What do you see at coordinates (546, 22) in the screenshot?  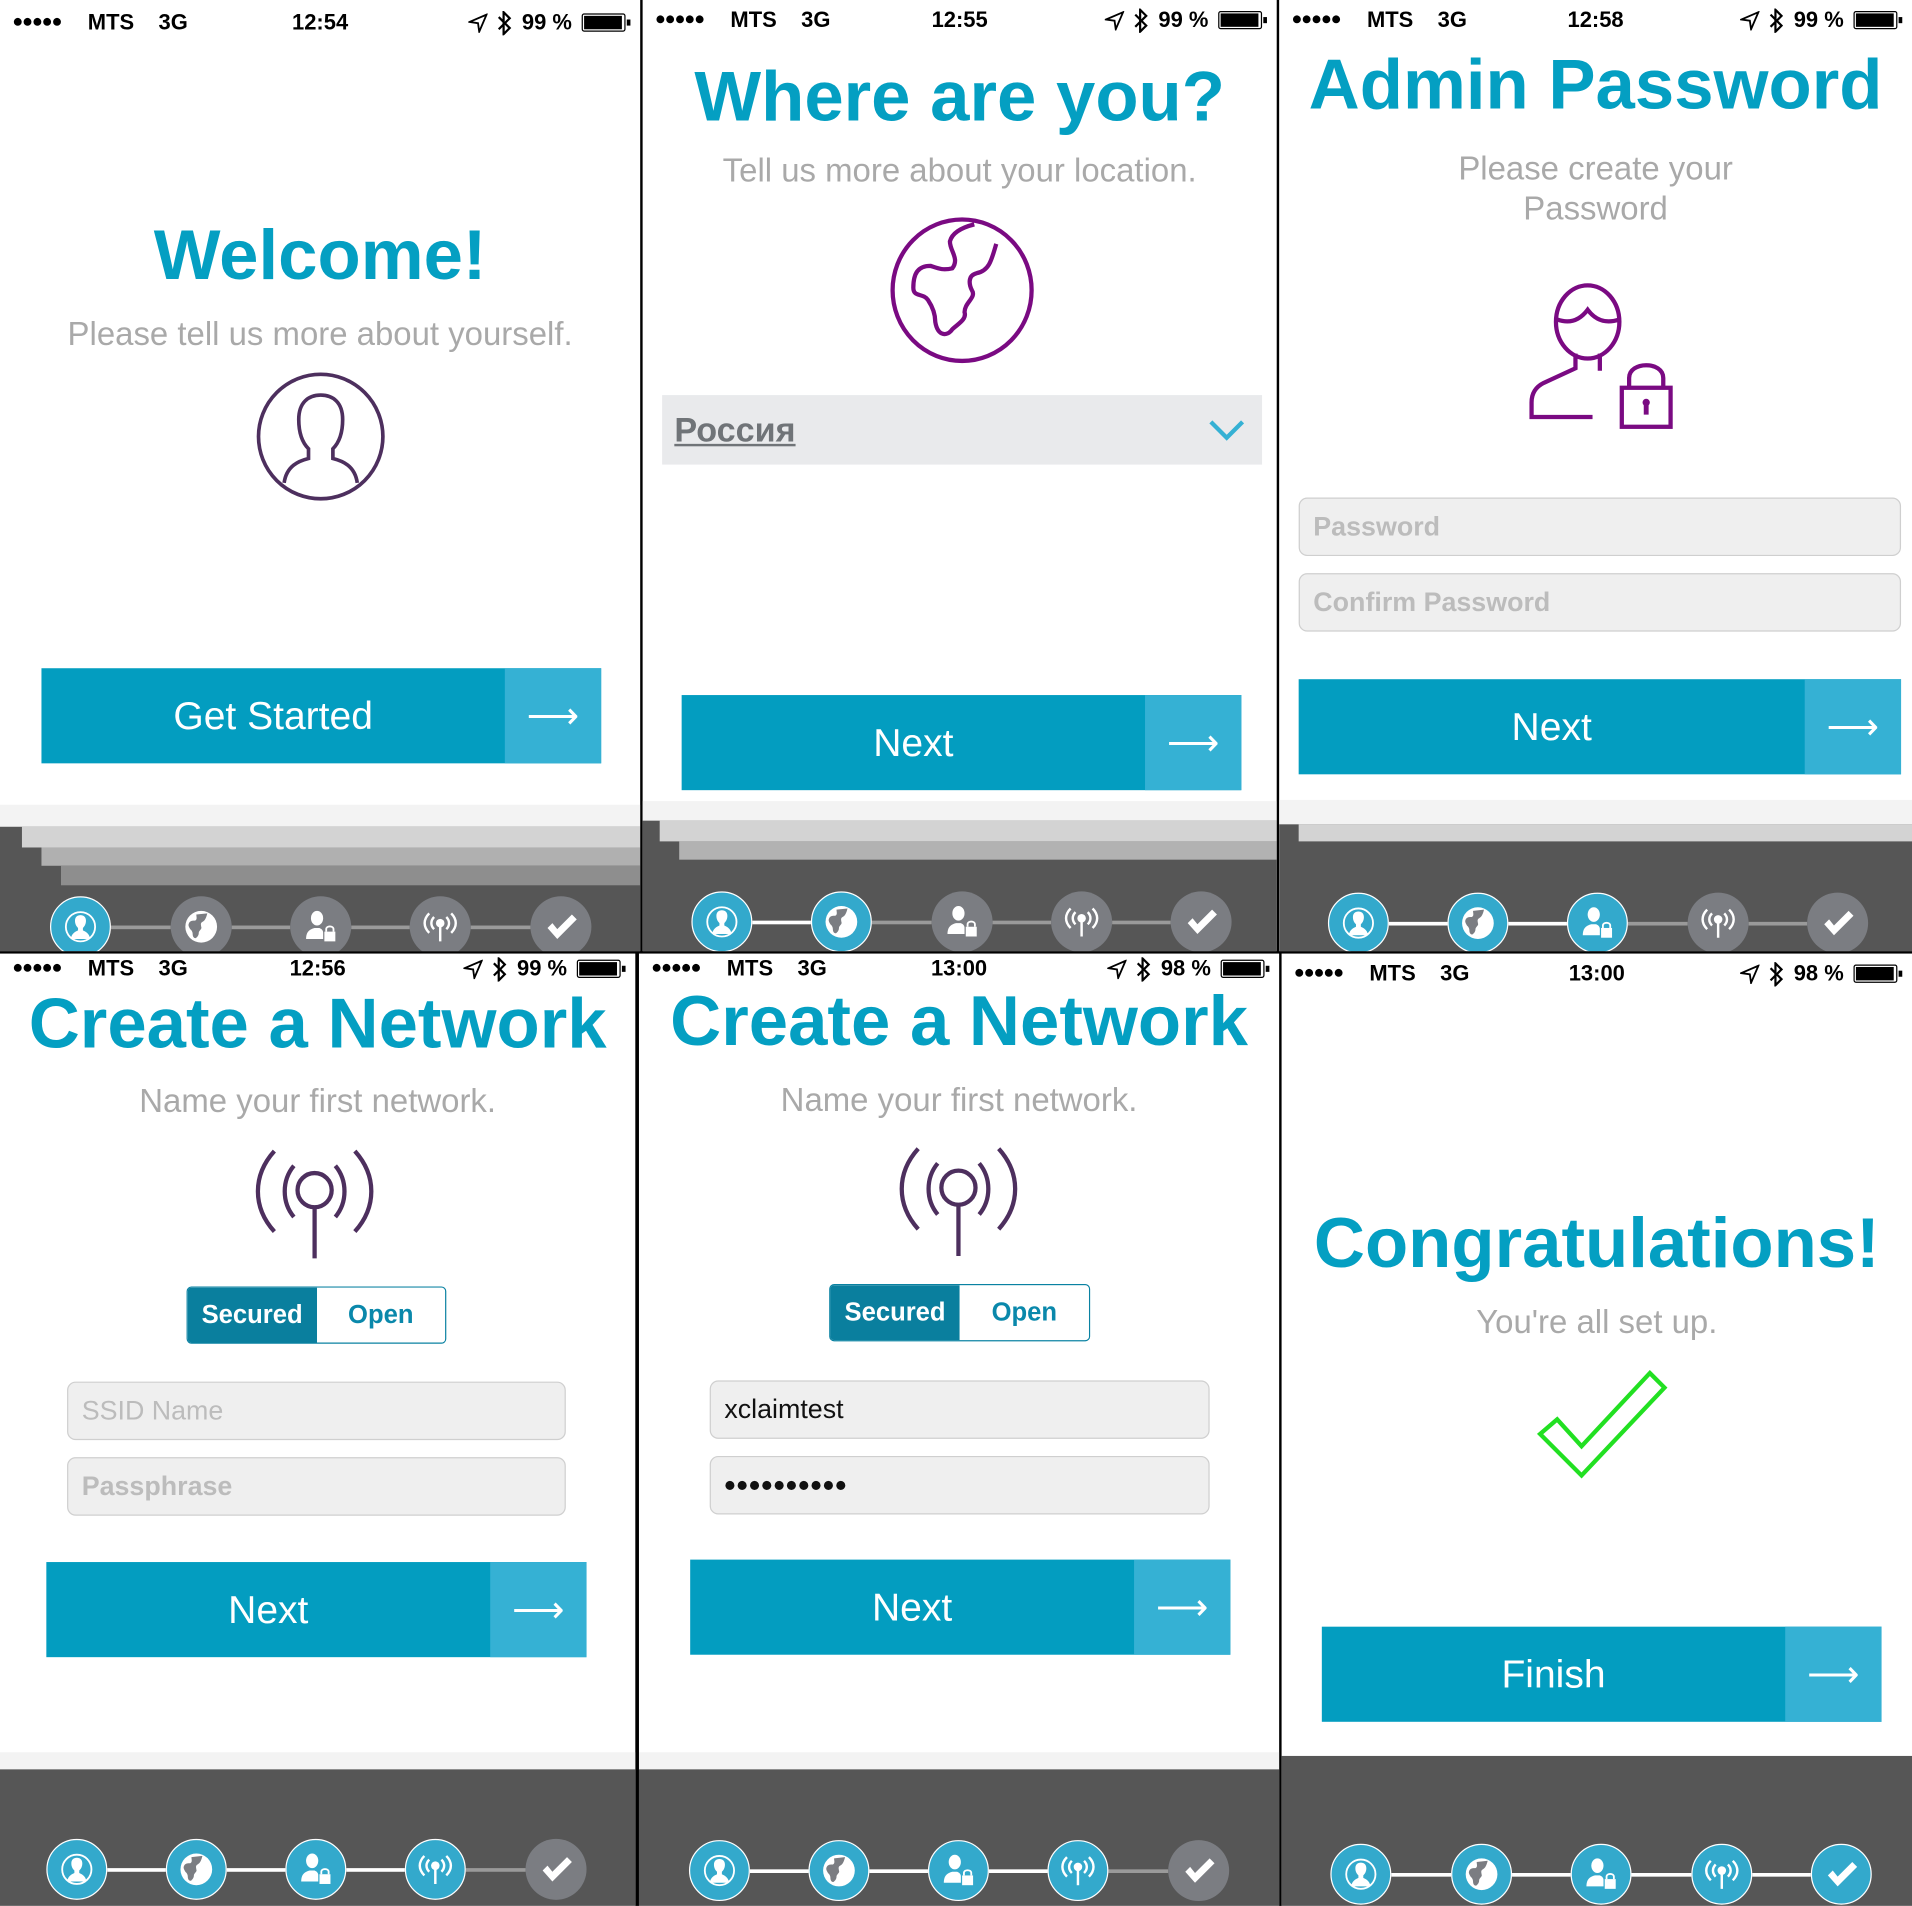 I see `battery-percent: 99 %` at bounding box center [546, 22].